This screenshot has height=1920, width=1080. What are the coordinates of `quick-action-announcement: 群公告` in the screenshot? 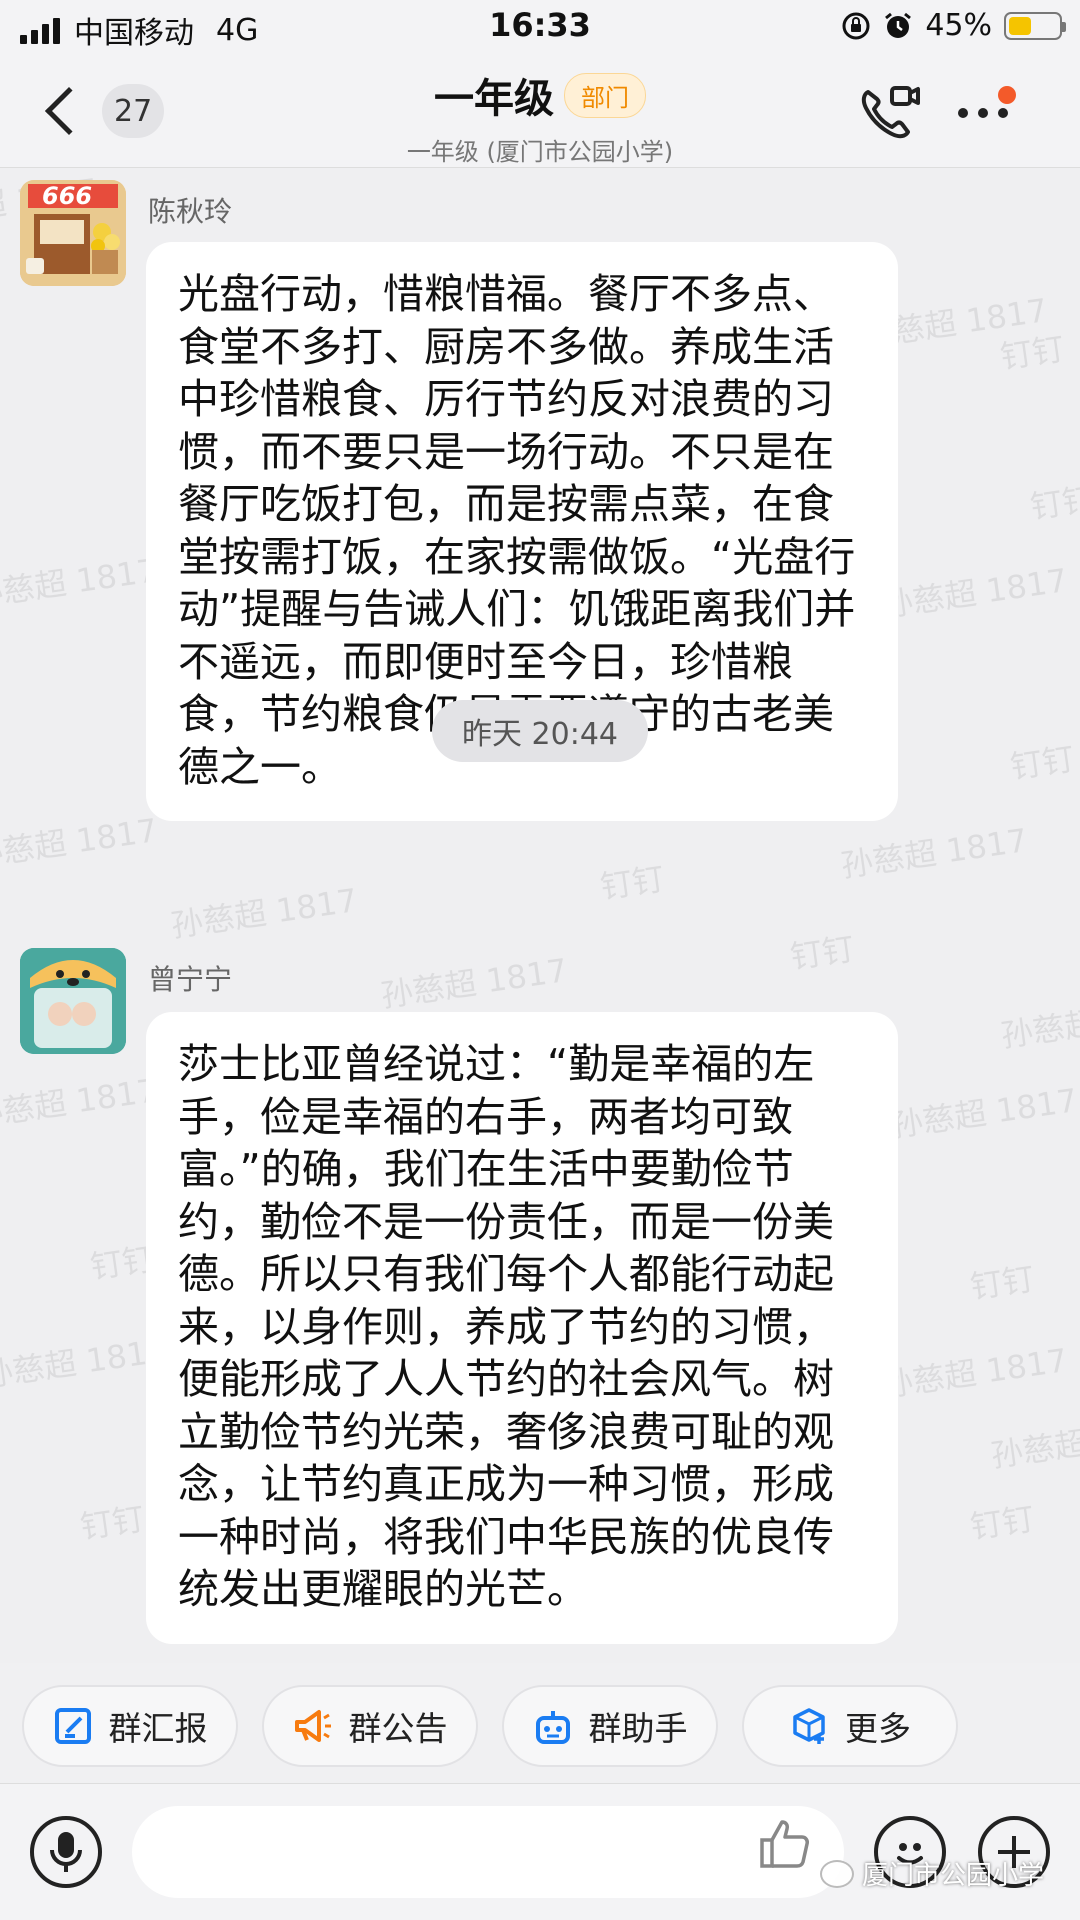 It's located at (370, 1726).